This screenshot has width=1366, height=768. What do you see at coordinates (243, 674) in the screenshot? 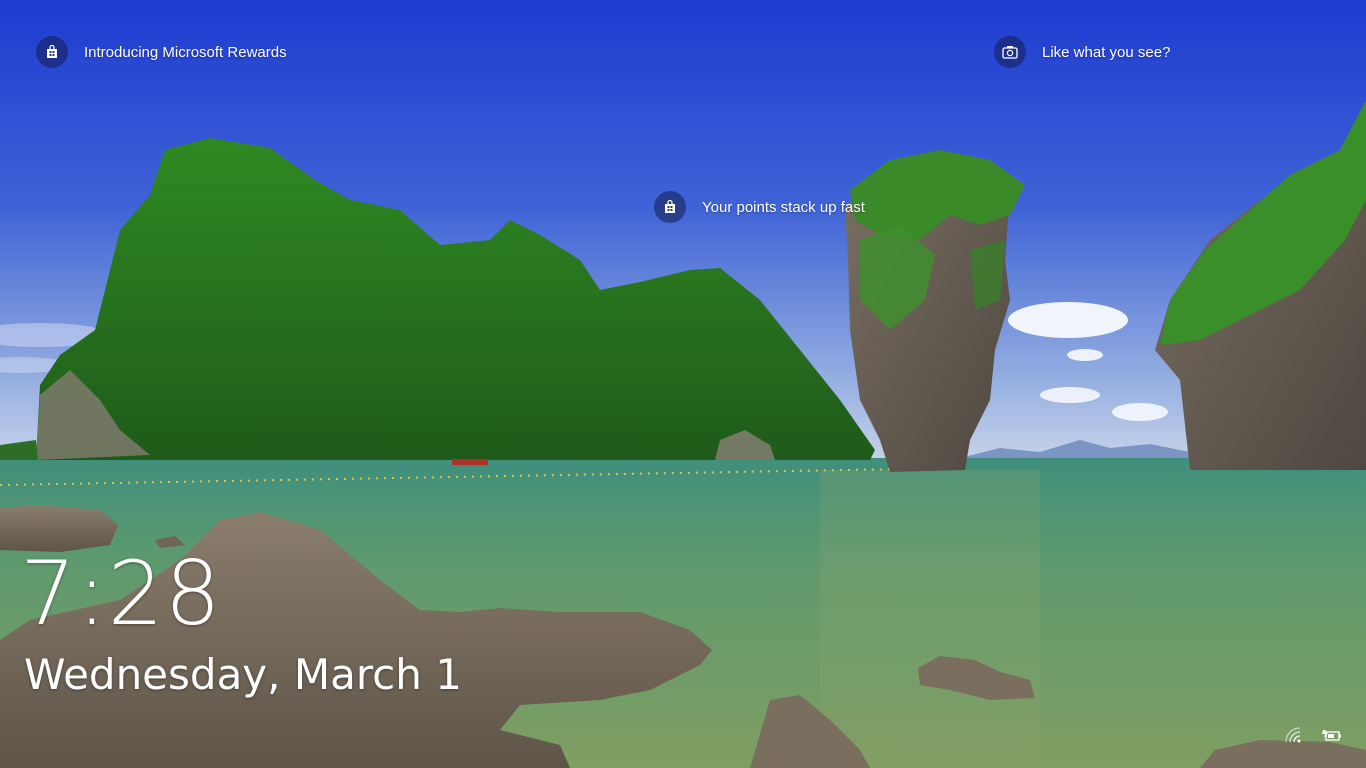
I see `lock-date: Wednesday, March 1` at bounding box center [243, 674].